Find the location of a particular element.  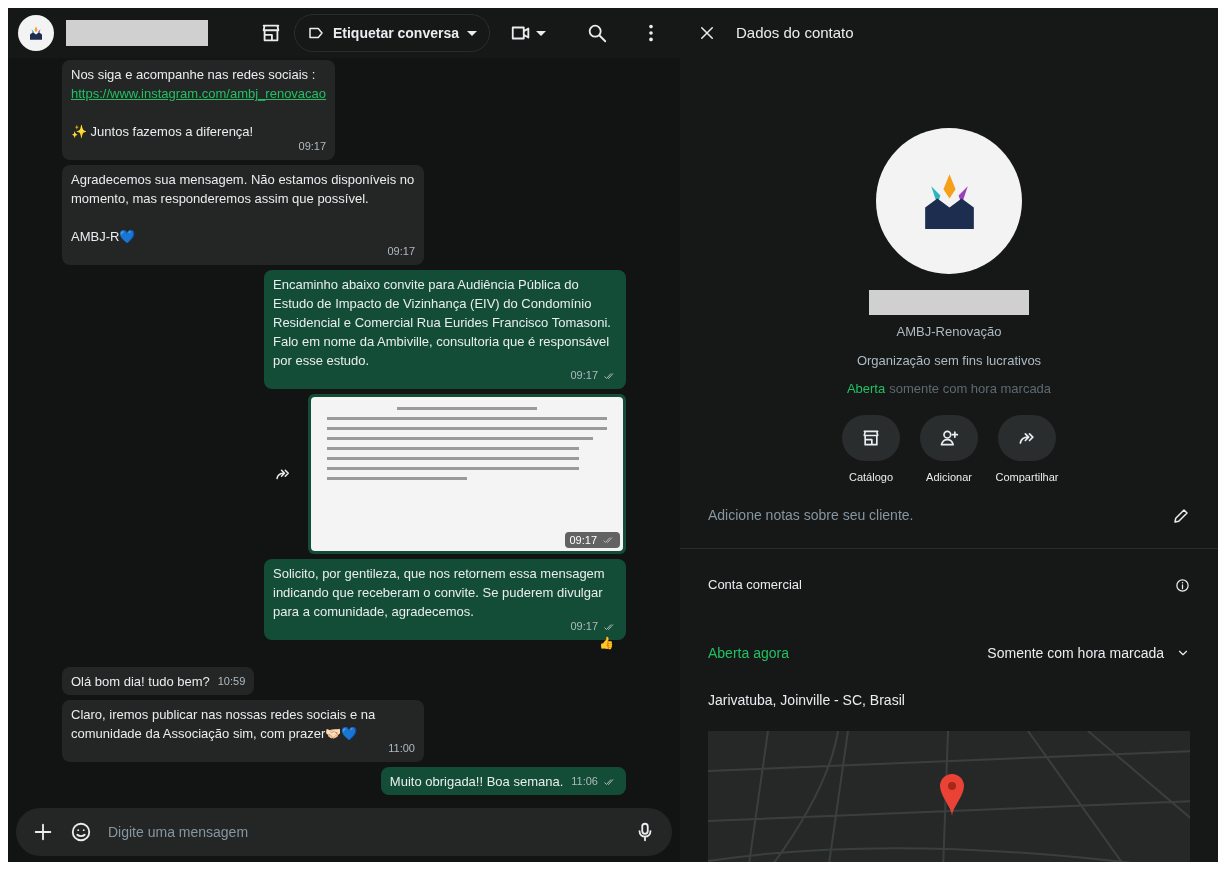

message-text: Olá bom dia! tudo bem? is located at coordinates (140, 682).